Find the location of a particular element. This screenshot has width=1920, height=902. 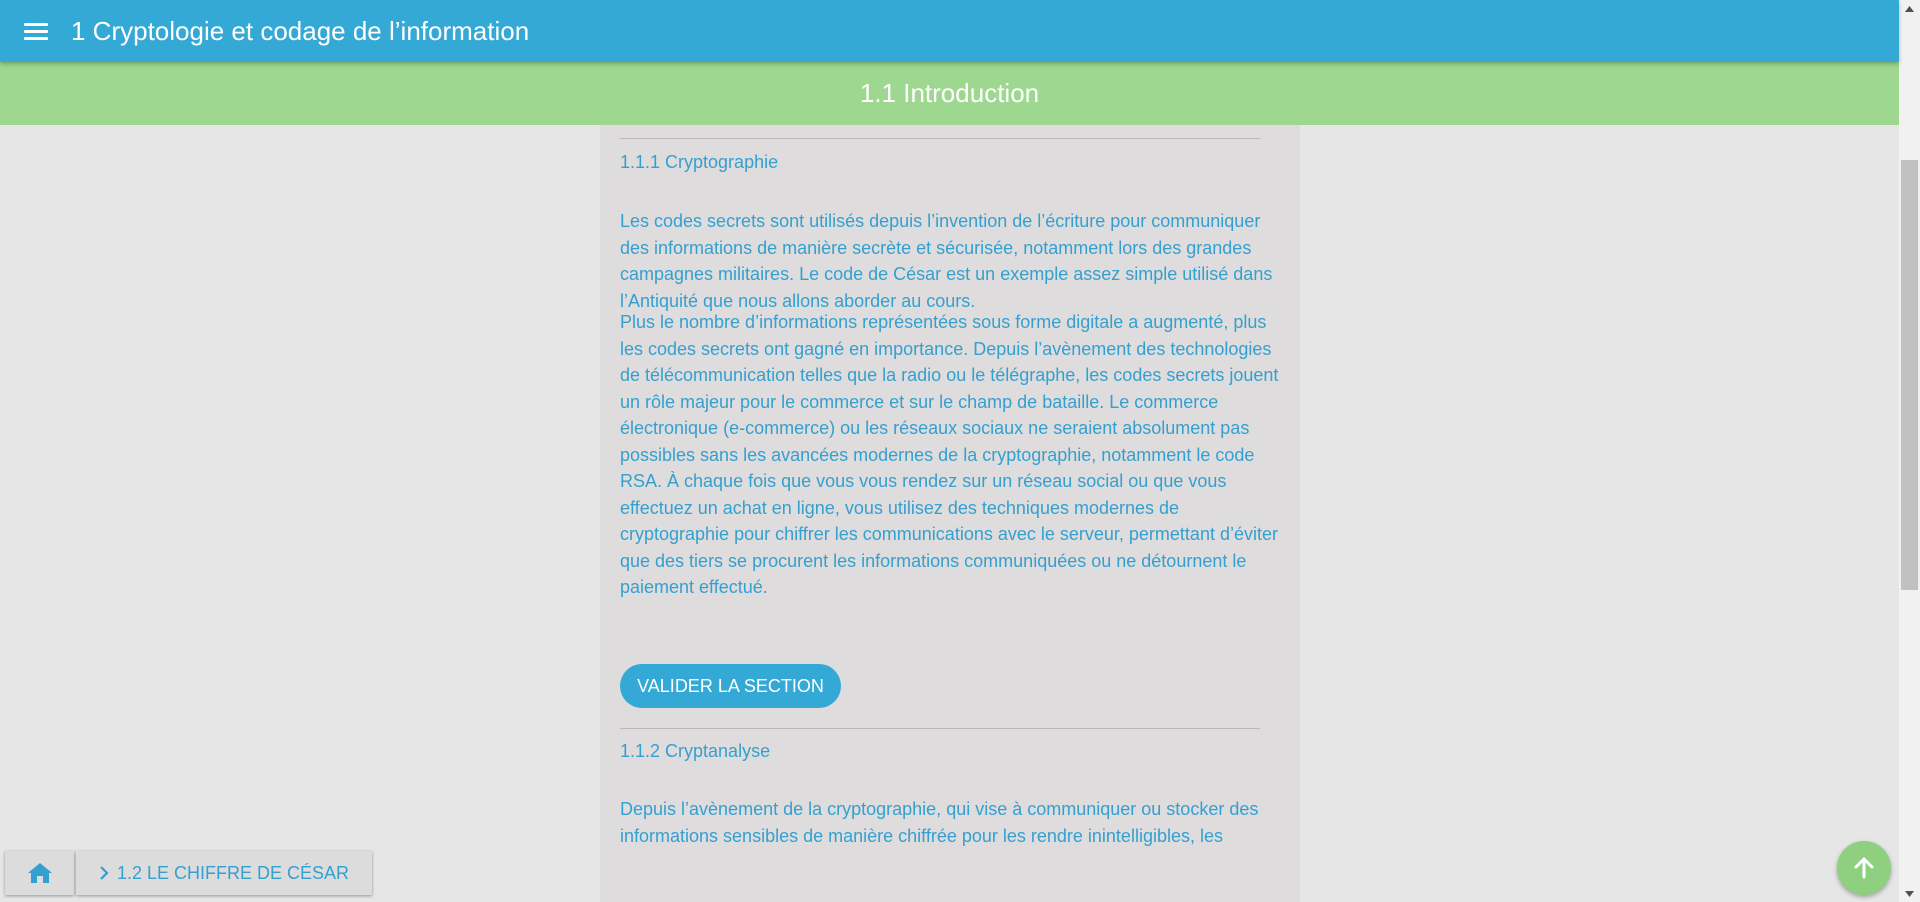

top-app-bar: 1 Cryptologie et codage de l’information is located at coordinates (949, 31).